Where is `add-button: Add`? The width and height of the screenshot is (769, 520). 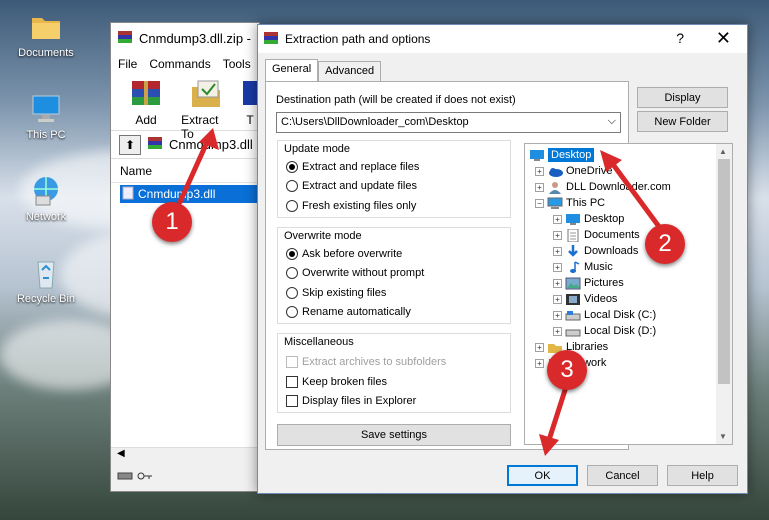
add-button: Add is located at coordinates (146, 101).